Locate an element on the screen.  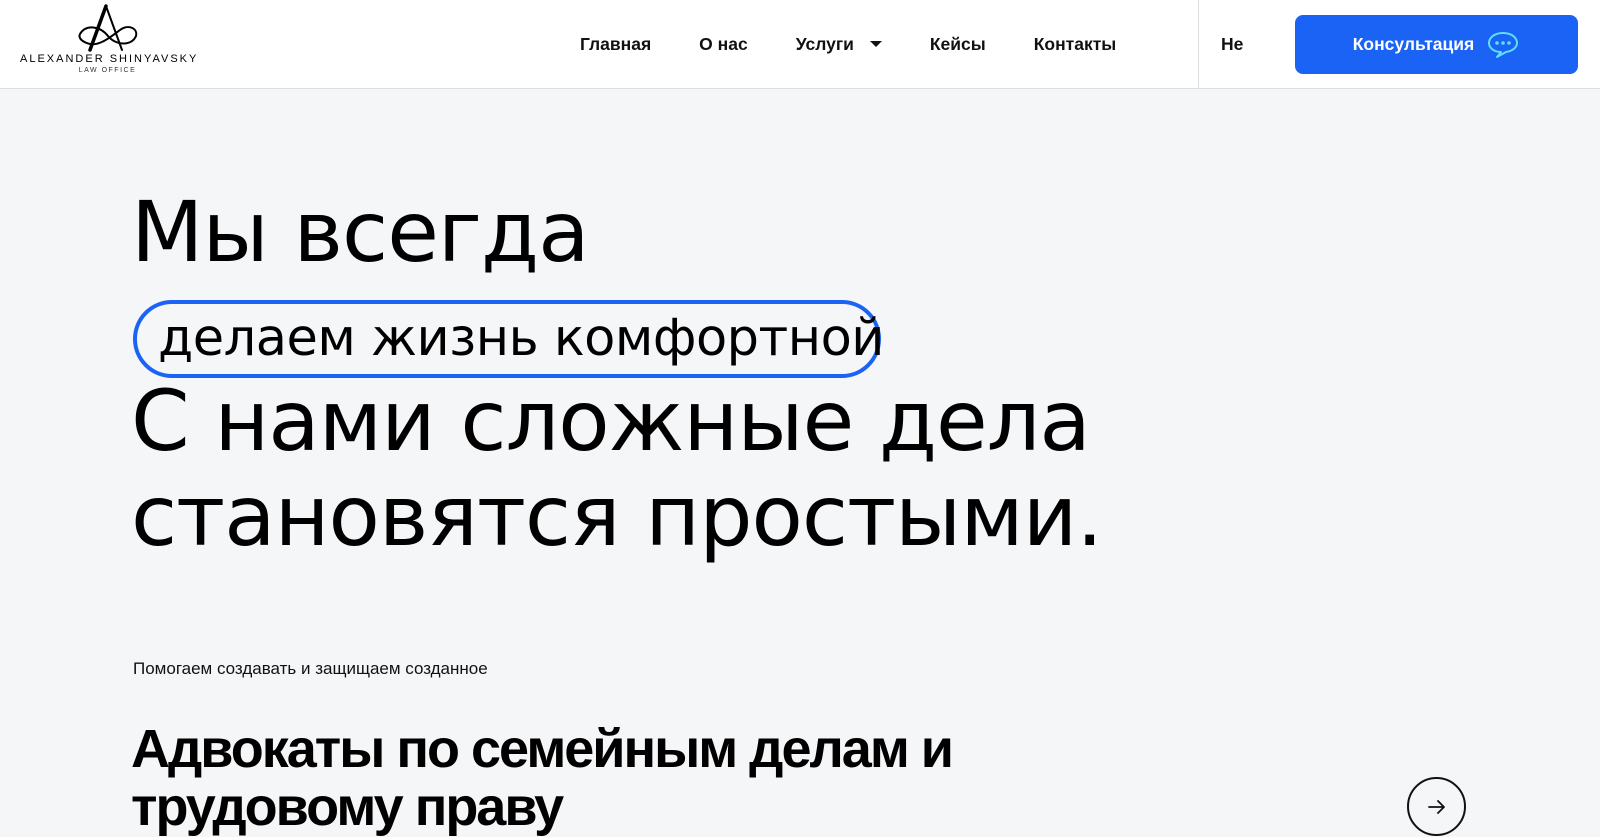
logo-subtitle: LAW OFFICE is located at coordinates (107, 70).